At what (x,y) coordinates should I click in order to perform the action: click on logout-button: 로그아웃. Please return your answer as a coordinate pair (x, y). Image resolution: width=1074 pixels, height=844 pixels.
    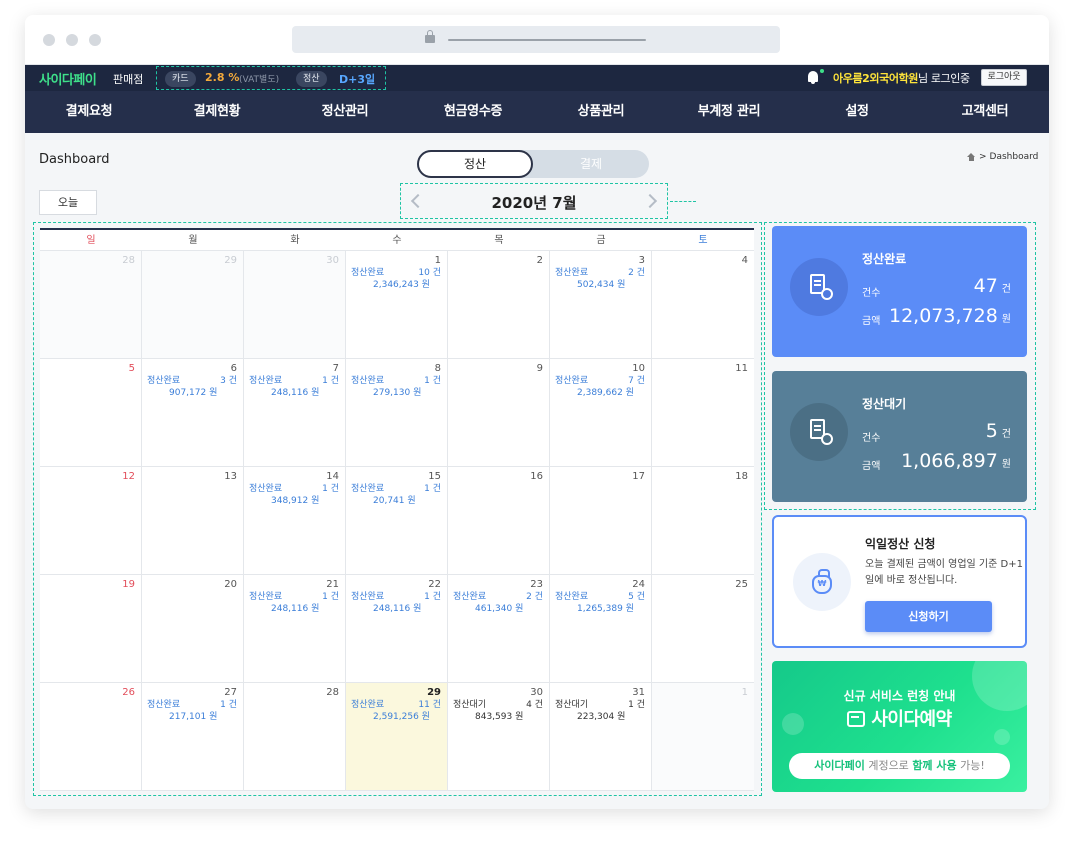
    Looking at the image, I should click on (1004, 77).